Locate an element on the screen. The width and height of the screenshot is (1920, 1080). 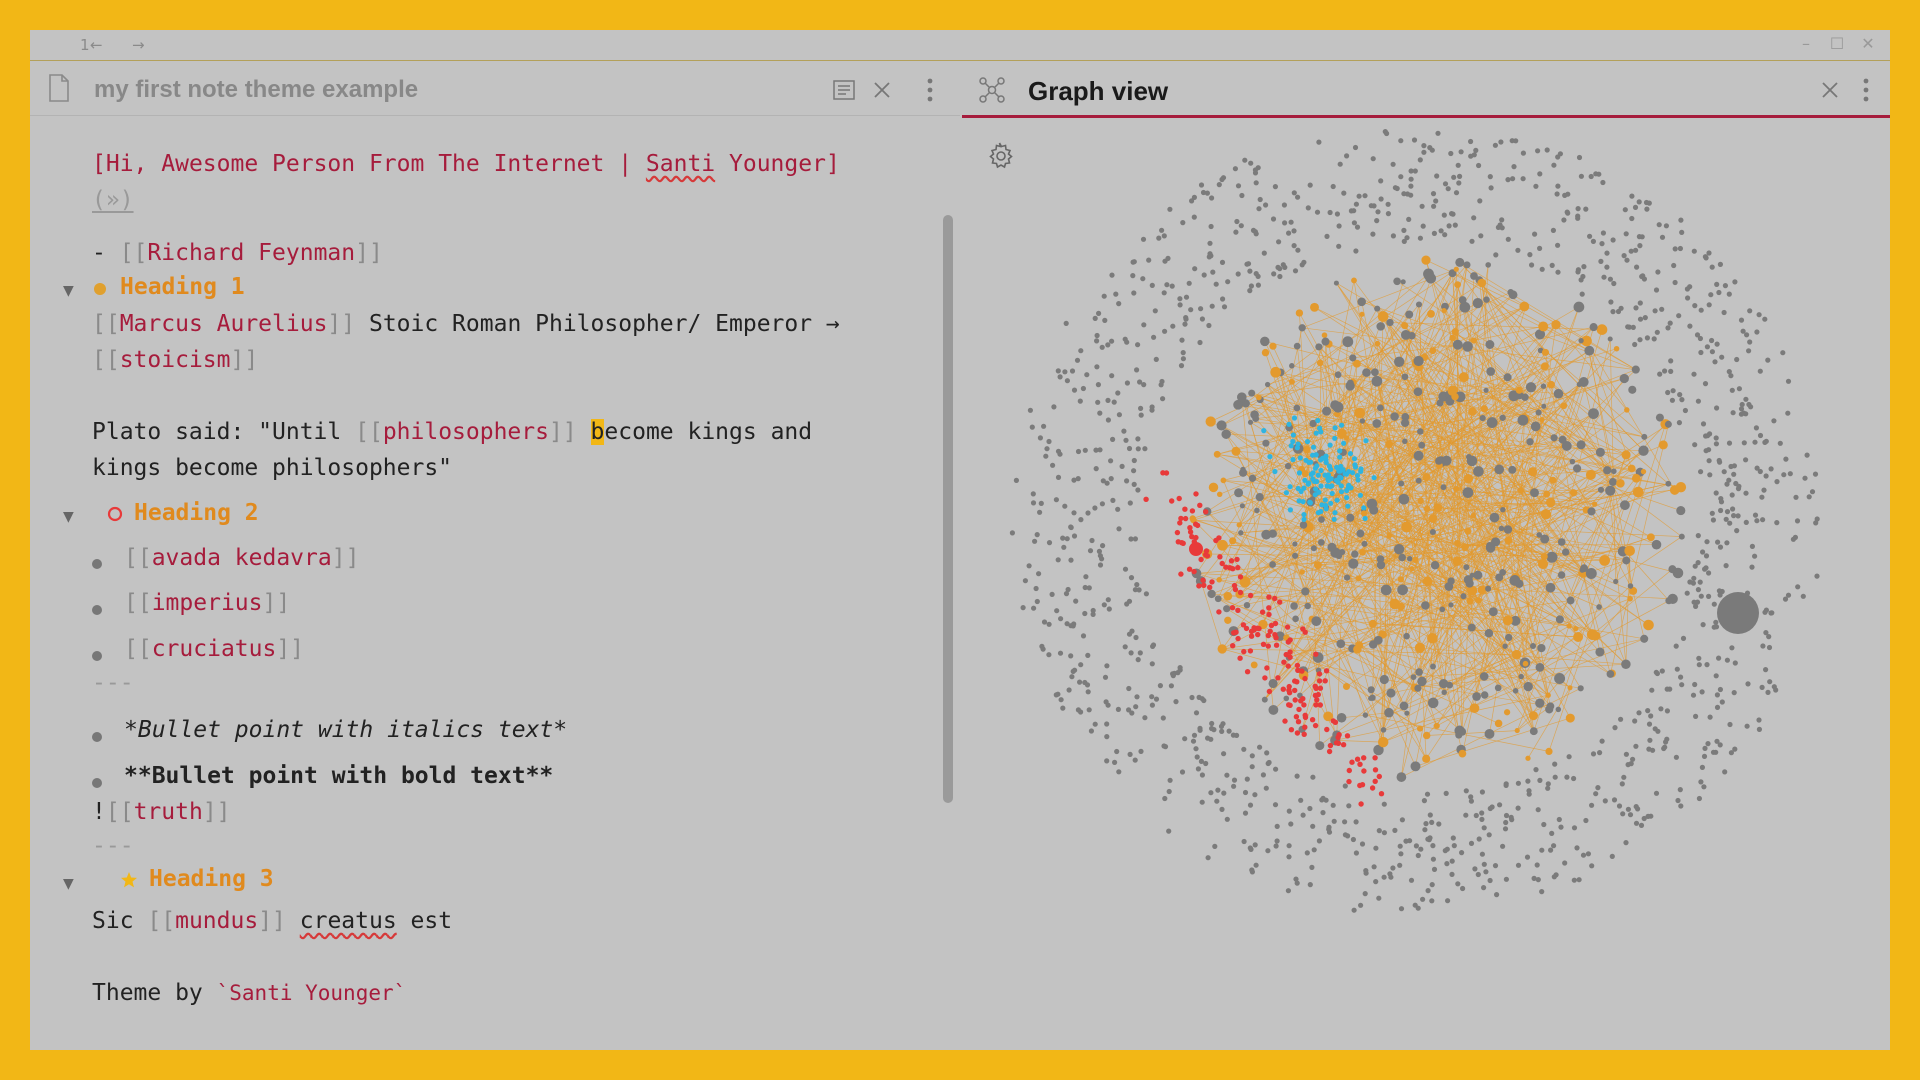
internal-link: truth is located at coordinates (168, 812).